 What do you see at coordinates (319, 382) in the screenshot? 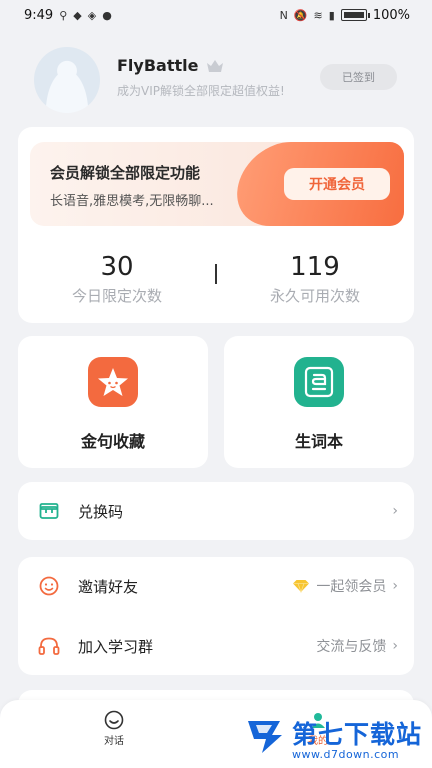
I see `notebook-icon` at bounding box center [319, 382].